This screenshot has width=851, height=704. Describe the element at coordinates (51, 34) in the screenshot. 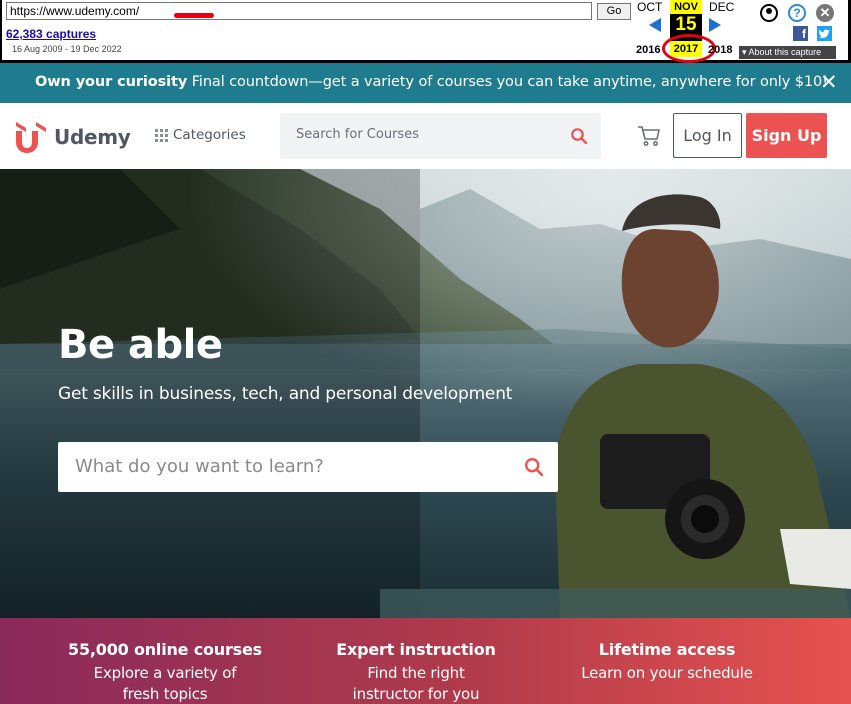

I see `wayback-captures-link: 62,383 captures` at that location.